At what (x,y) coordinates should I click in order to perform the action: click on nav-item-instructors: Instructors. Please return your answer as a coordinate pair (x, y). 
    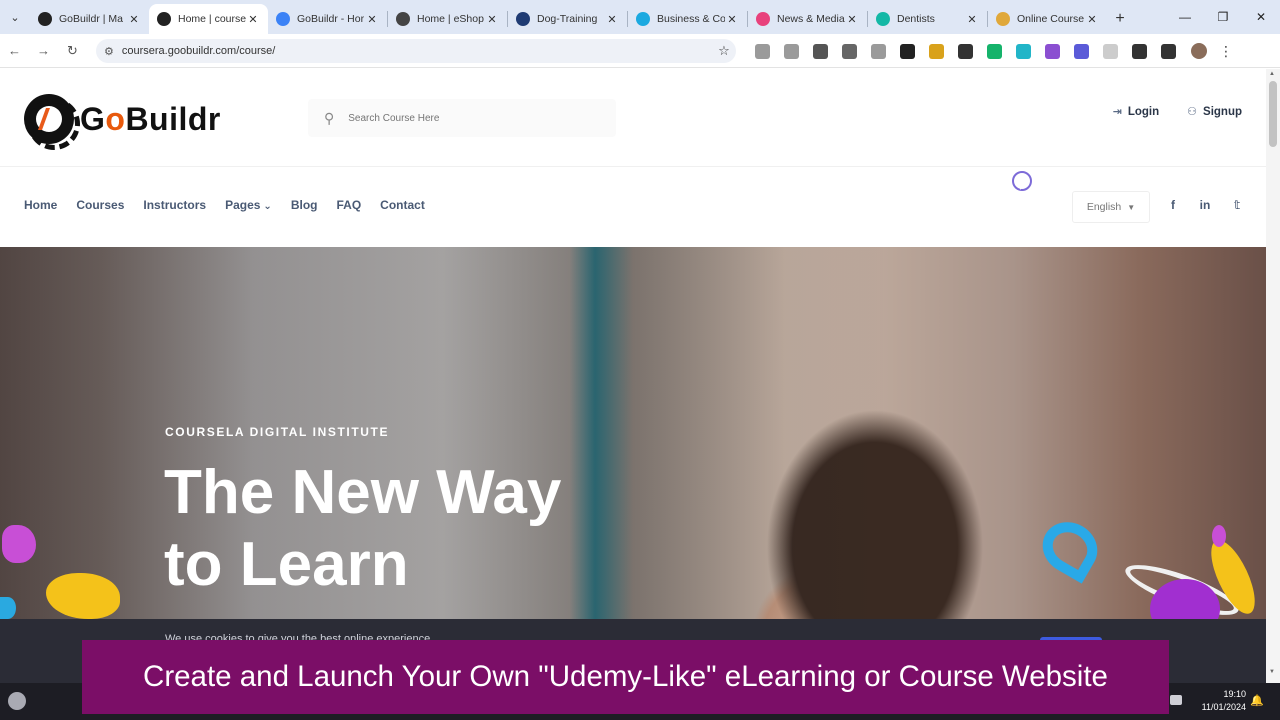
    Looking at the image, I should click on (174, 205).